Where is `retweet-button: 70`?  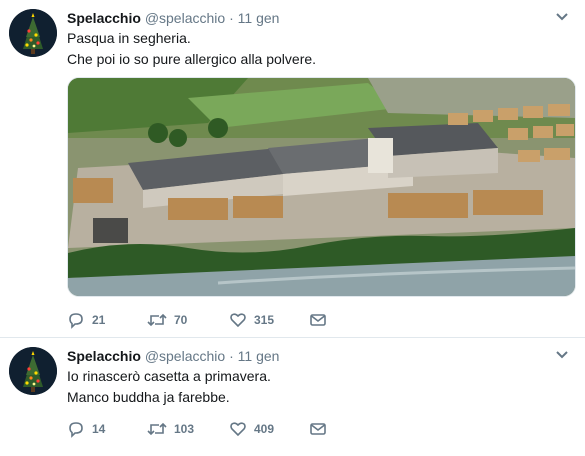
retweet-button: 70 is located at coordinates (167, 320).